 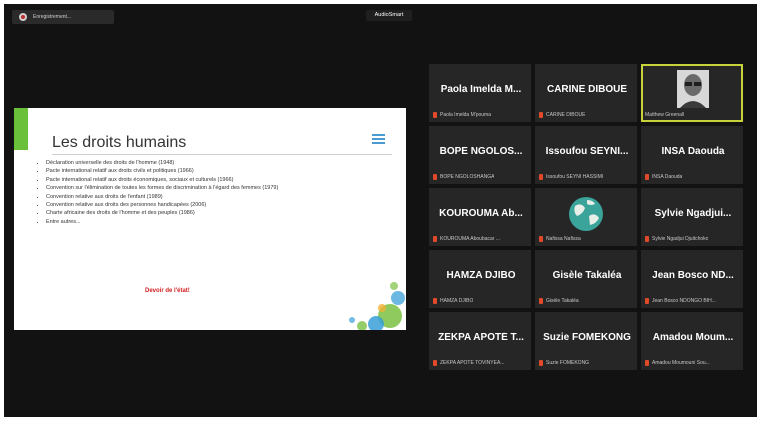 What do you see at coordinates (586, 214) in the screenshot?
I see `participant-avatar-globe` at bounding box center [586, 214].